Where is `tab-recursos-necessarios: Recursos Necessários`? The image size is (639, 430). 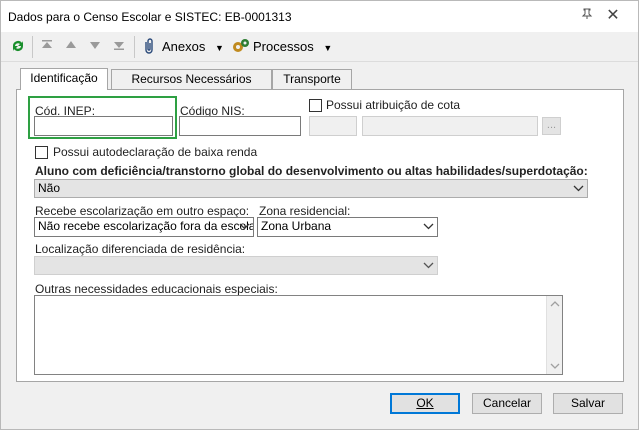 tab-recursos-necessarios: Recursos Necessários is located at coordinates (191, 79).